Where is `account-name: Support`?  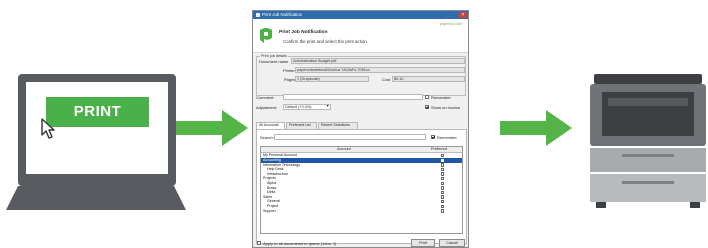 account-name: Support is located at coordinates (269, 210).